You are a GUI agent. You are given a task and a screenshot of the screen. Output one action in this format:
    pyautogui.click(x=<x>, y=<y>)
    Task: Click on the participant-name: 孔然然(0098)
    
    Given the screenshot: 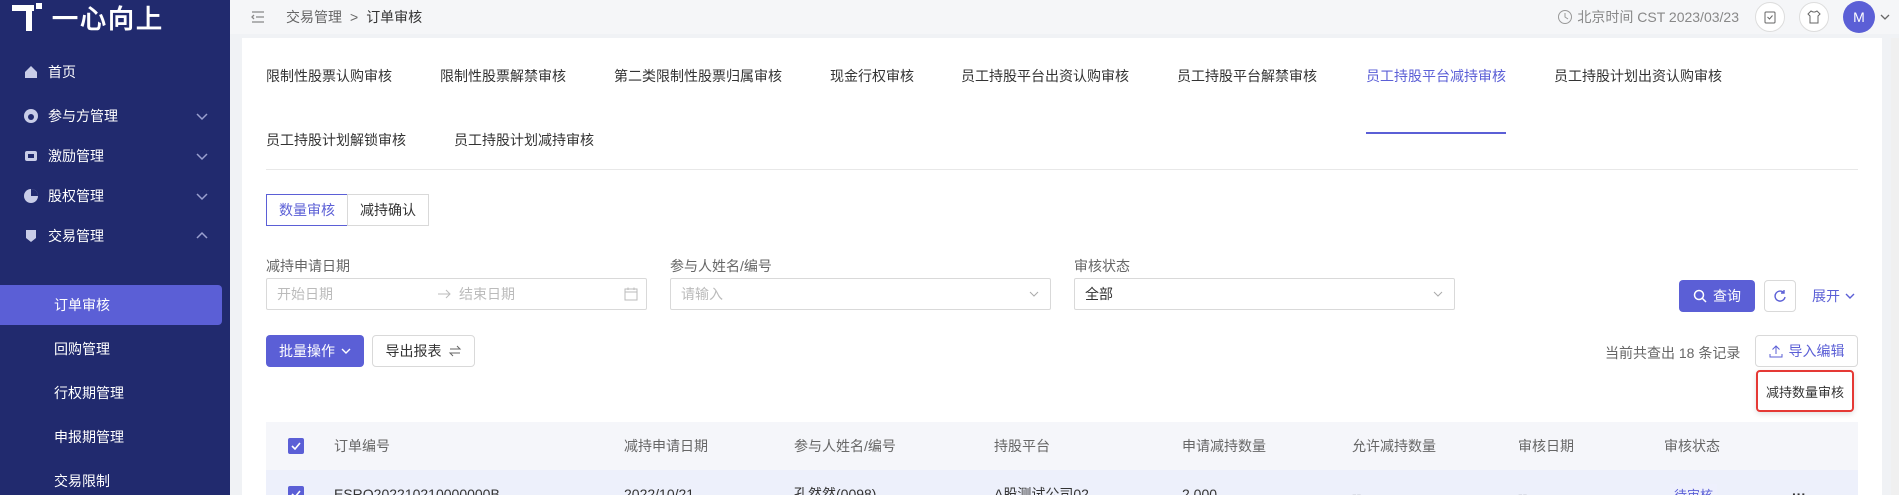 What is the action you would take?
    pyautogui.click(x=835, y=490)
    